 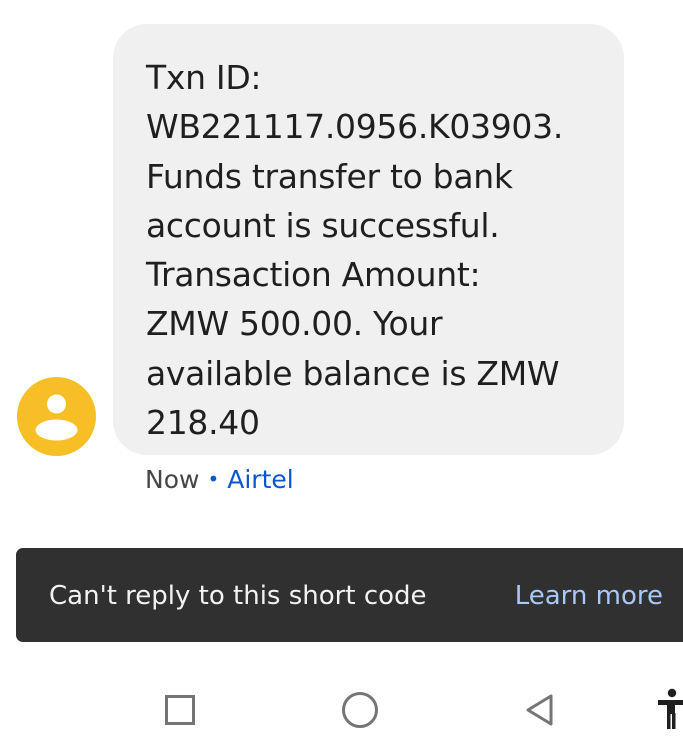 I want to click on message-time: Now, so click(x=172, y=479).